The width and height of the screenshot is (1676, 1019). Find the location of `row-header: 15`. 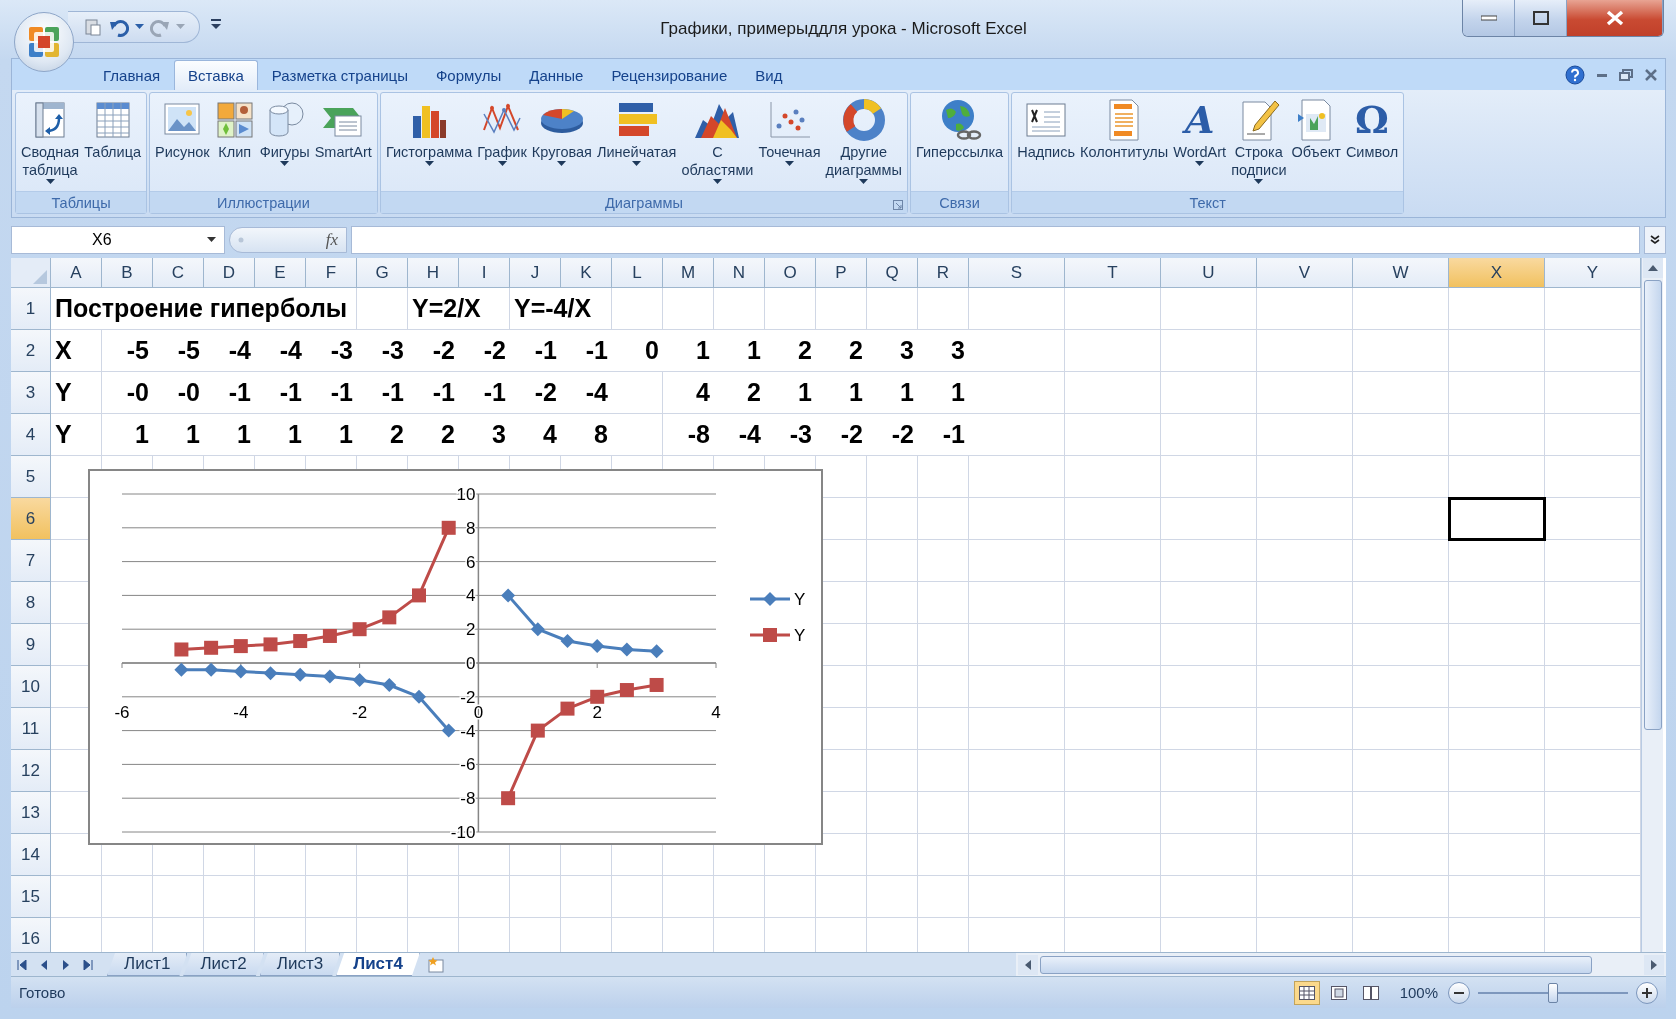

row-header: 15 is located at coordinates (31, 897).